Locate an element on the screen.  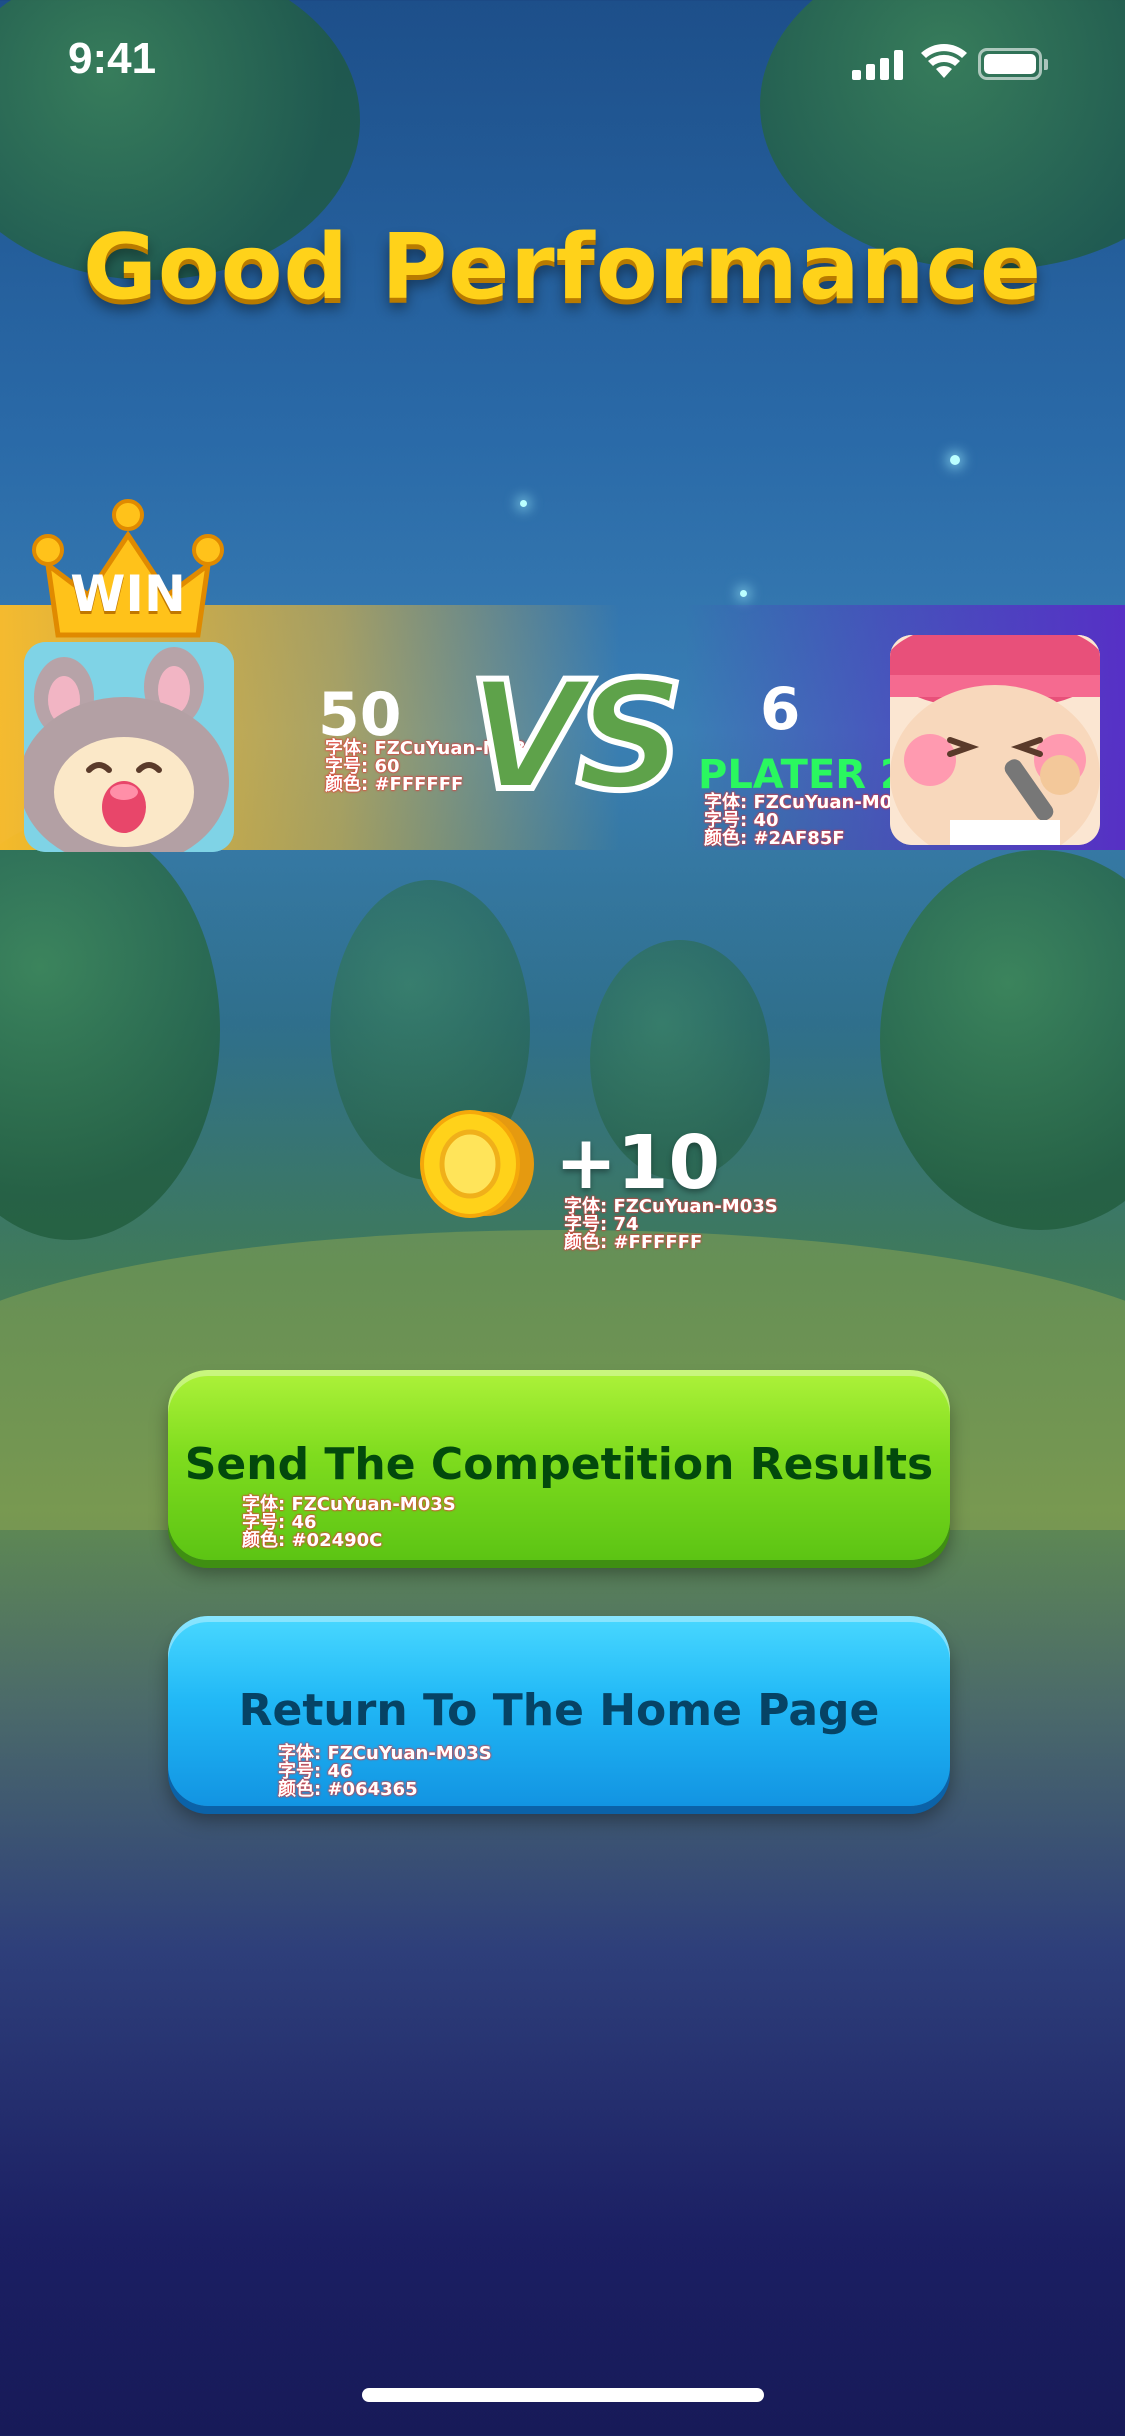
cellular-signal-icon is located at coordinates (878, 65).